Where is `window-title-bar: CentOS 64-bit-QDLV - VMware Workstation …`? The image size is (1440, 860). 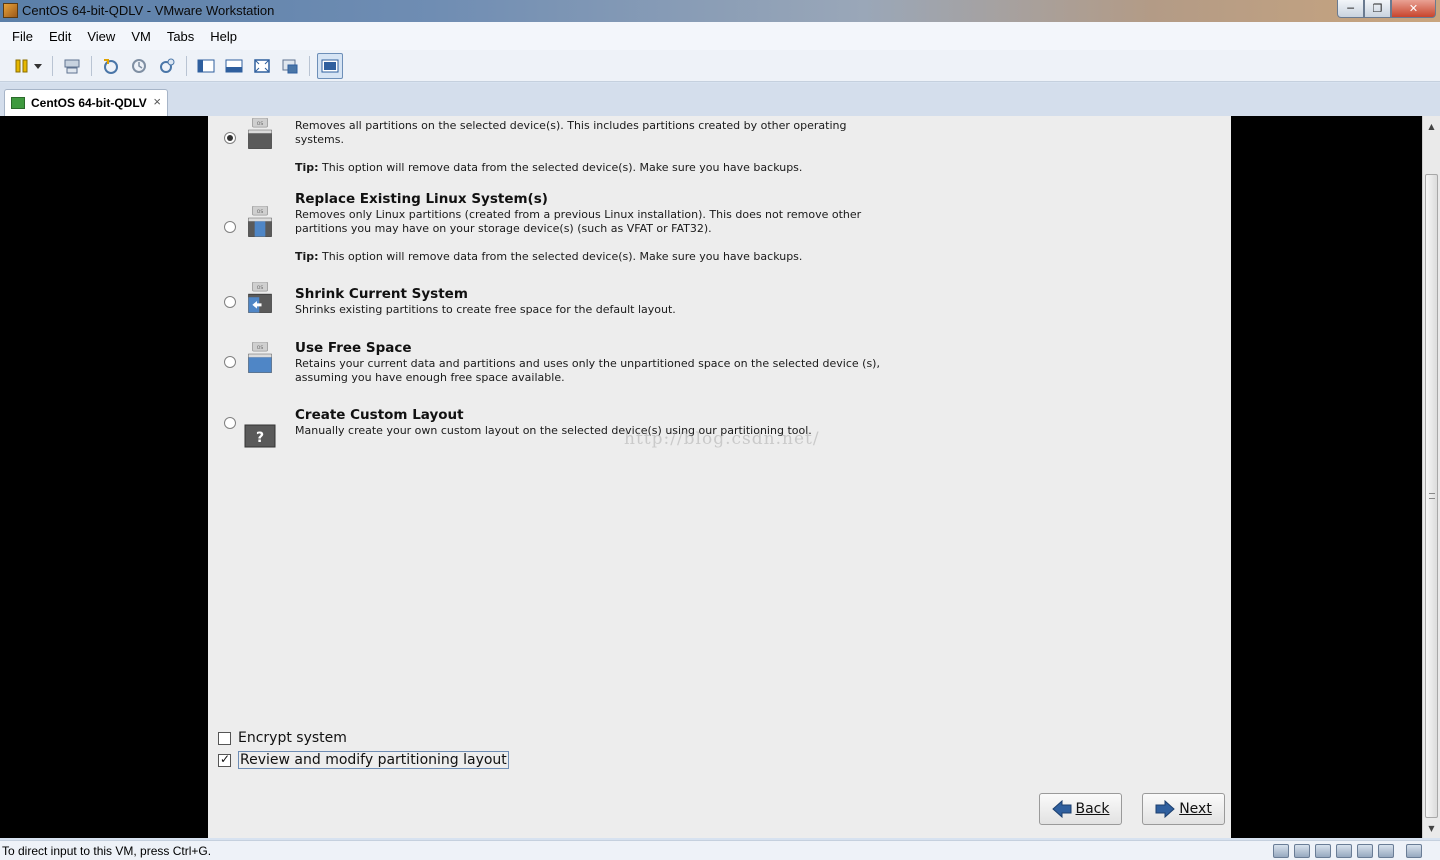 window-title-bar: CentOS 64-bit-QDLV - VMware Workstation … is located at coordinates (720, 11).